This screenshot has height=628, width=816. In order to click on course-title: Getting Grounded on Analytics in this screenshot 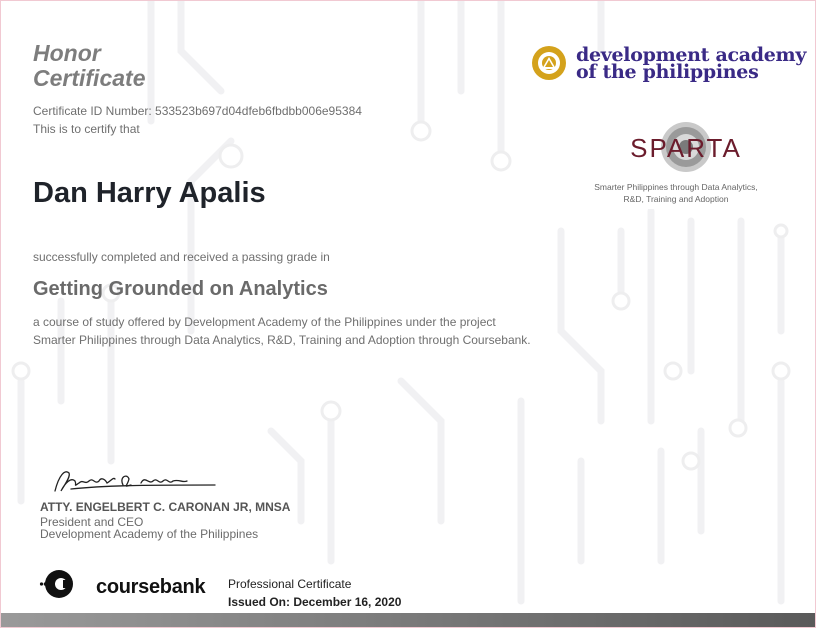, I will do `click(180, 289)`.